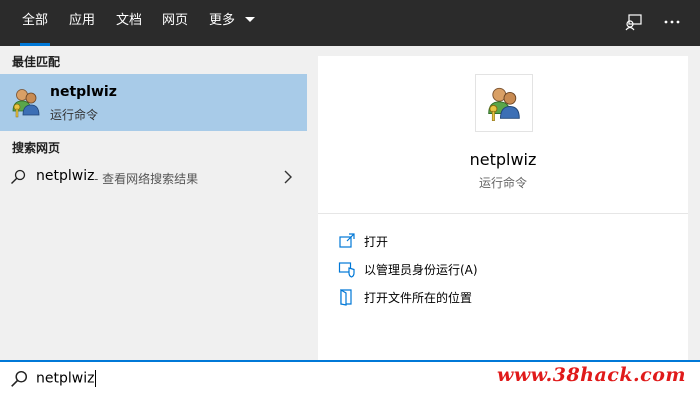  Describe the element at coordinates (74, 115) in the screenshot. I see `best-match-subtitle: 运行命令` at that location.